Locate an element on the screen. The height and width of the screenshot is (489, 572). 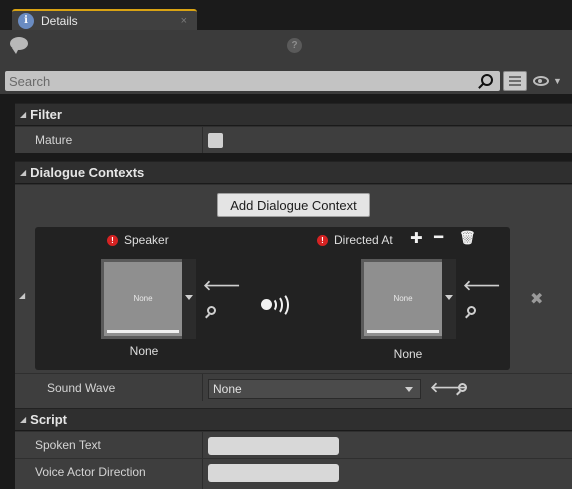
property-label: Spoken Text is located at coordinates (68, 445).